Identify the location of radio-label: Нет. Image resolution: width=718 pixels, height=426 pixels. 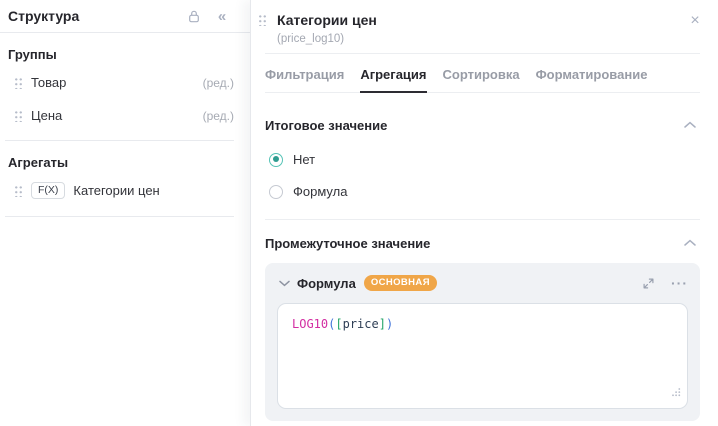
(304, 159).